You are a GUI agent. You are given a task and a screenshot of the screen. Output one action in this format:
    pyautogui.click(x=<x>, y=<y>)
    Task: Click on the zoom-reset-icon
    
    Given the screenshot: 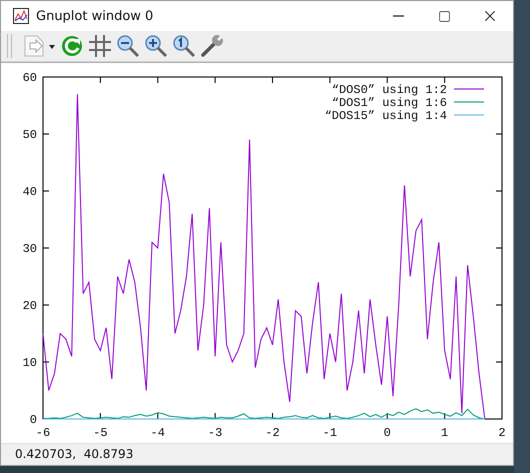 What is the action you would take?
    pyautogui.click(x=184, y=46)
    